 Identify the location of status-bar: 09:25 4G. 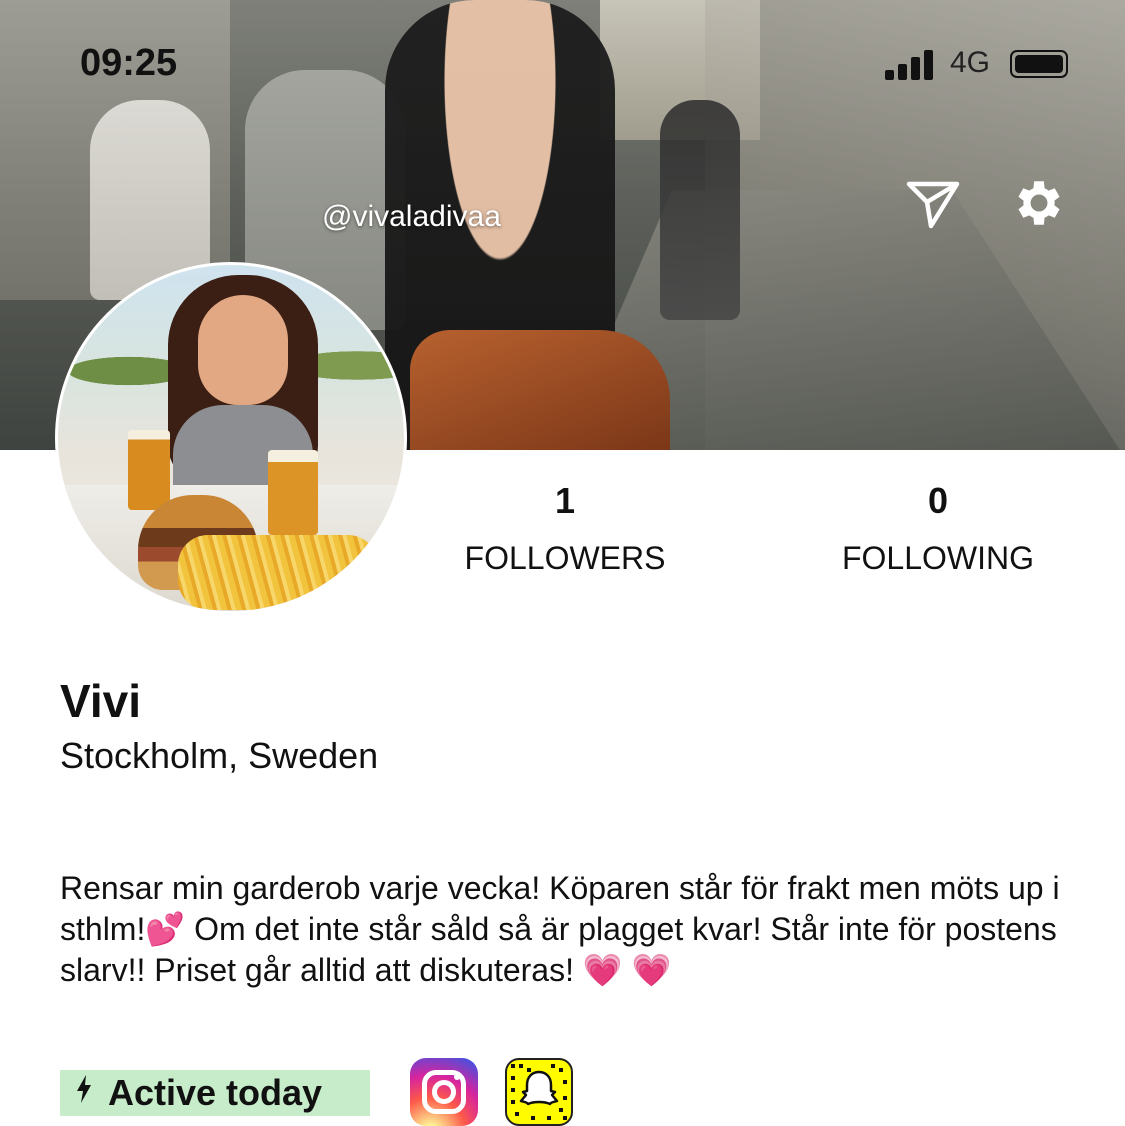
(562, 65).